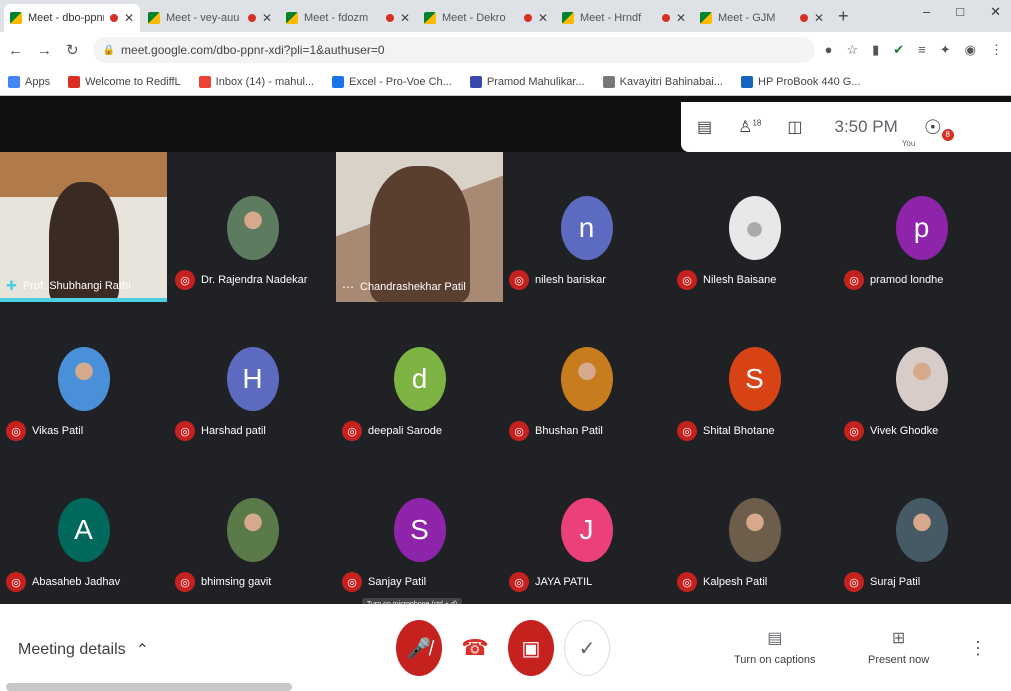  Describe the element at coordinates (921, 227) in the screenshot. I see `participant-tile: p ◎ pramod londhe` at that location.